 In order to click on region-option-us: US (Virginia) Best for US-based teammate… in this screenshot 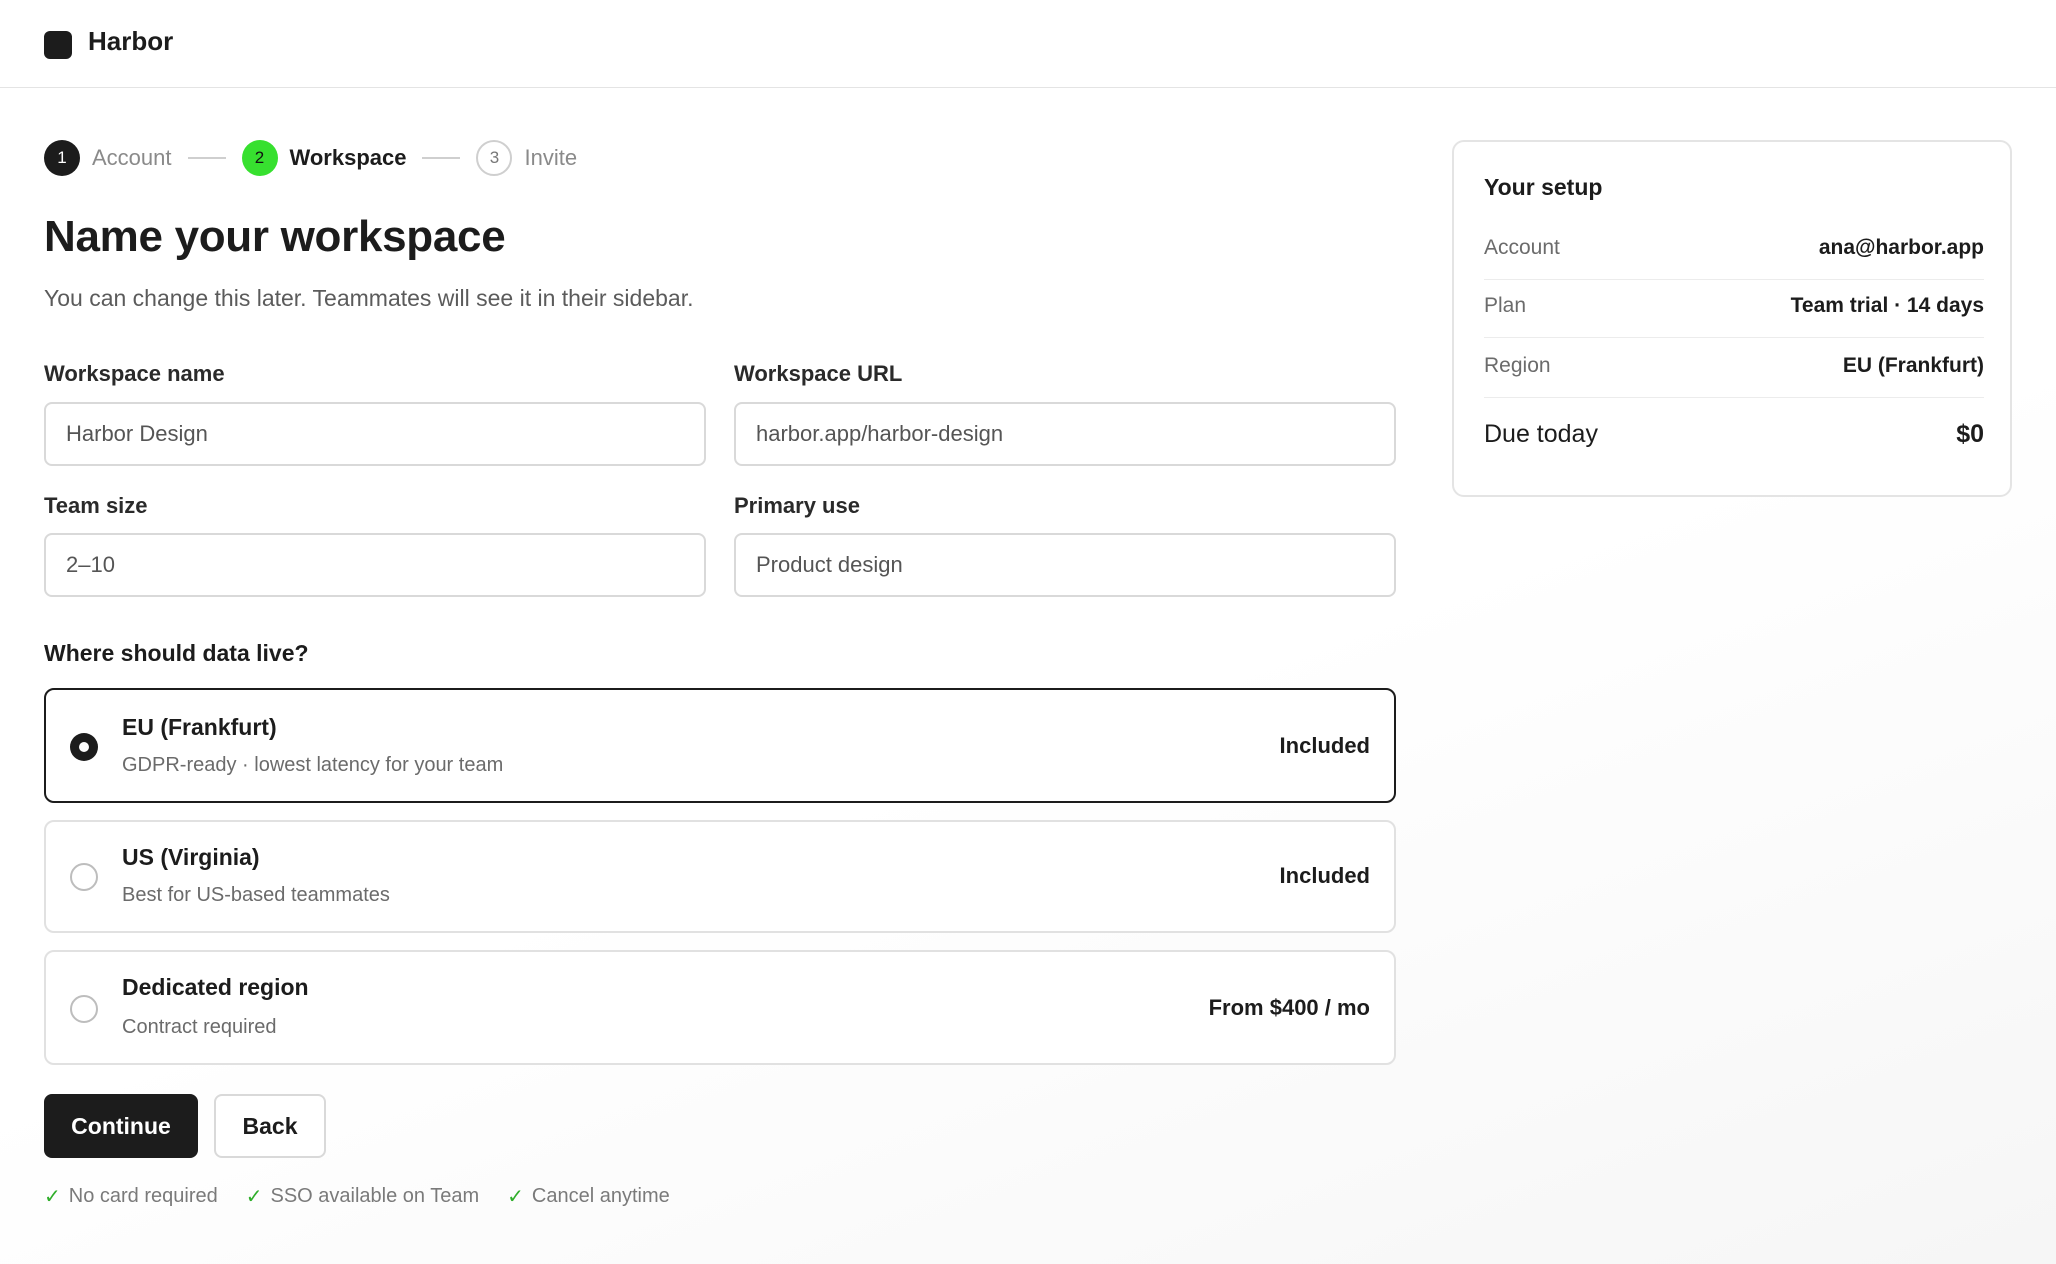, I will do `click(720, 876)`.